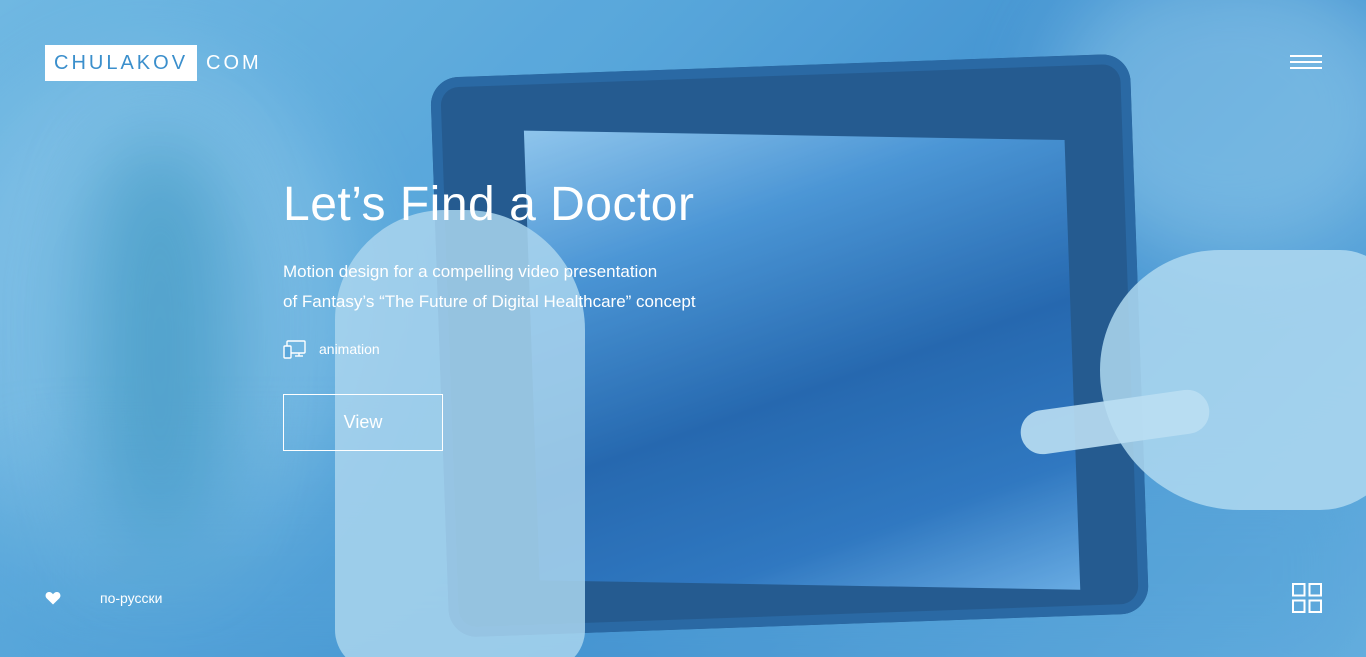  I want to click on grid-icon, so click(1307, 598).